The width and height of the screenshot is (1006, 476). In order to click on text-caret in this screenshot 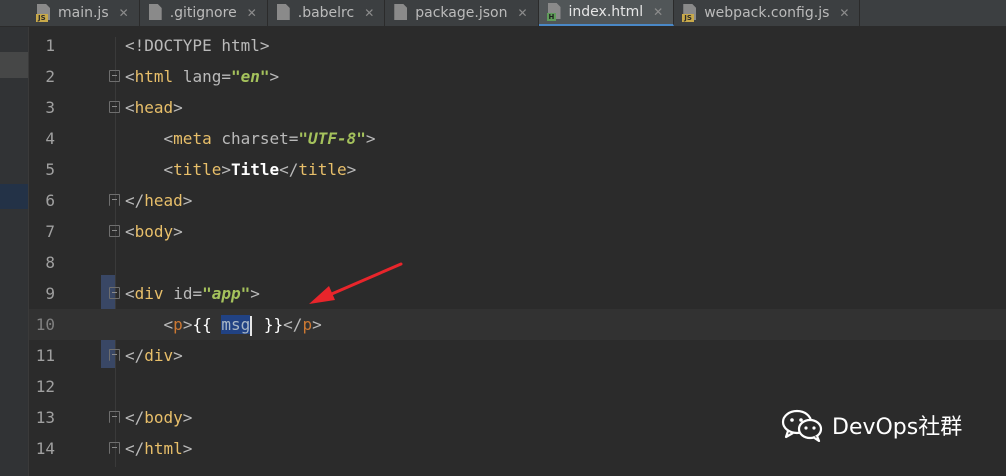, I will do `click(251, 325)`.